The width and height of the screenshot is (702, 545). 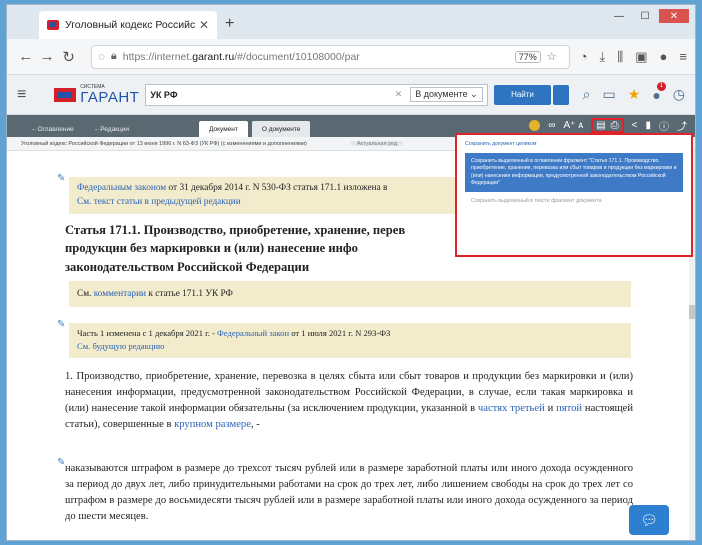 I want to click on browser-tab: Уголовный кодекс Российс ✕, so click(x=128, y=25).